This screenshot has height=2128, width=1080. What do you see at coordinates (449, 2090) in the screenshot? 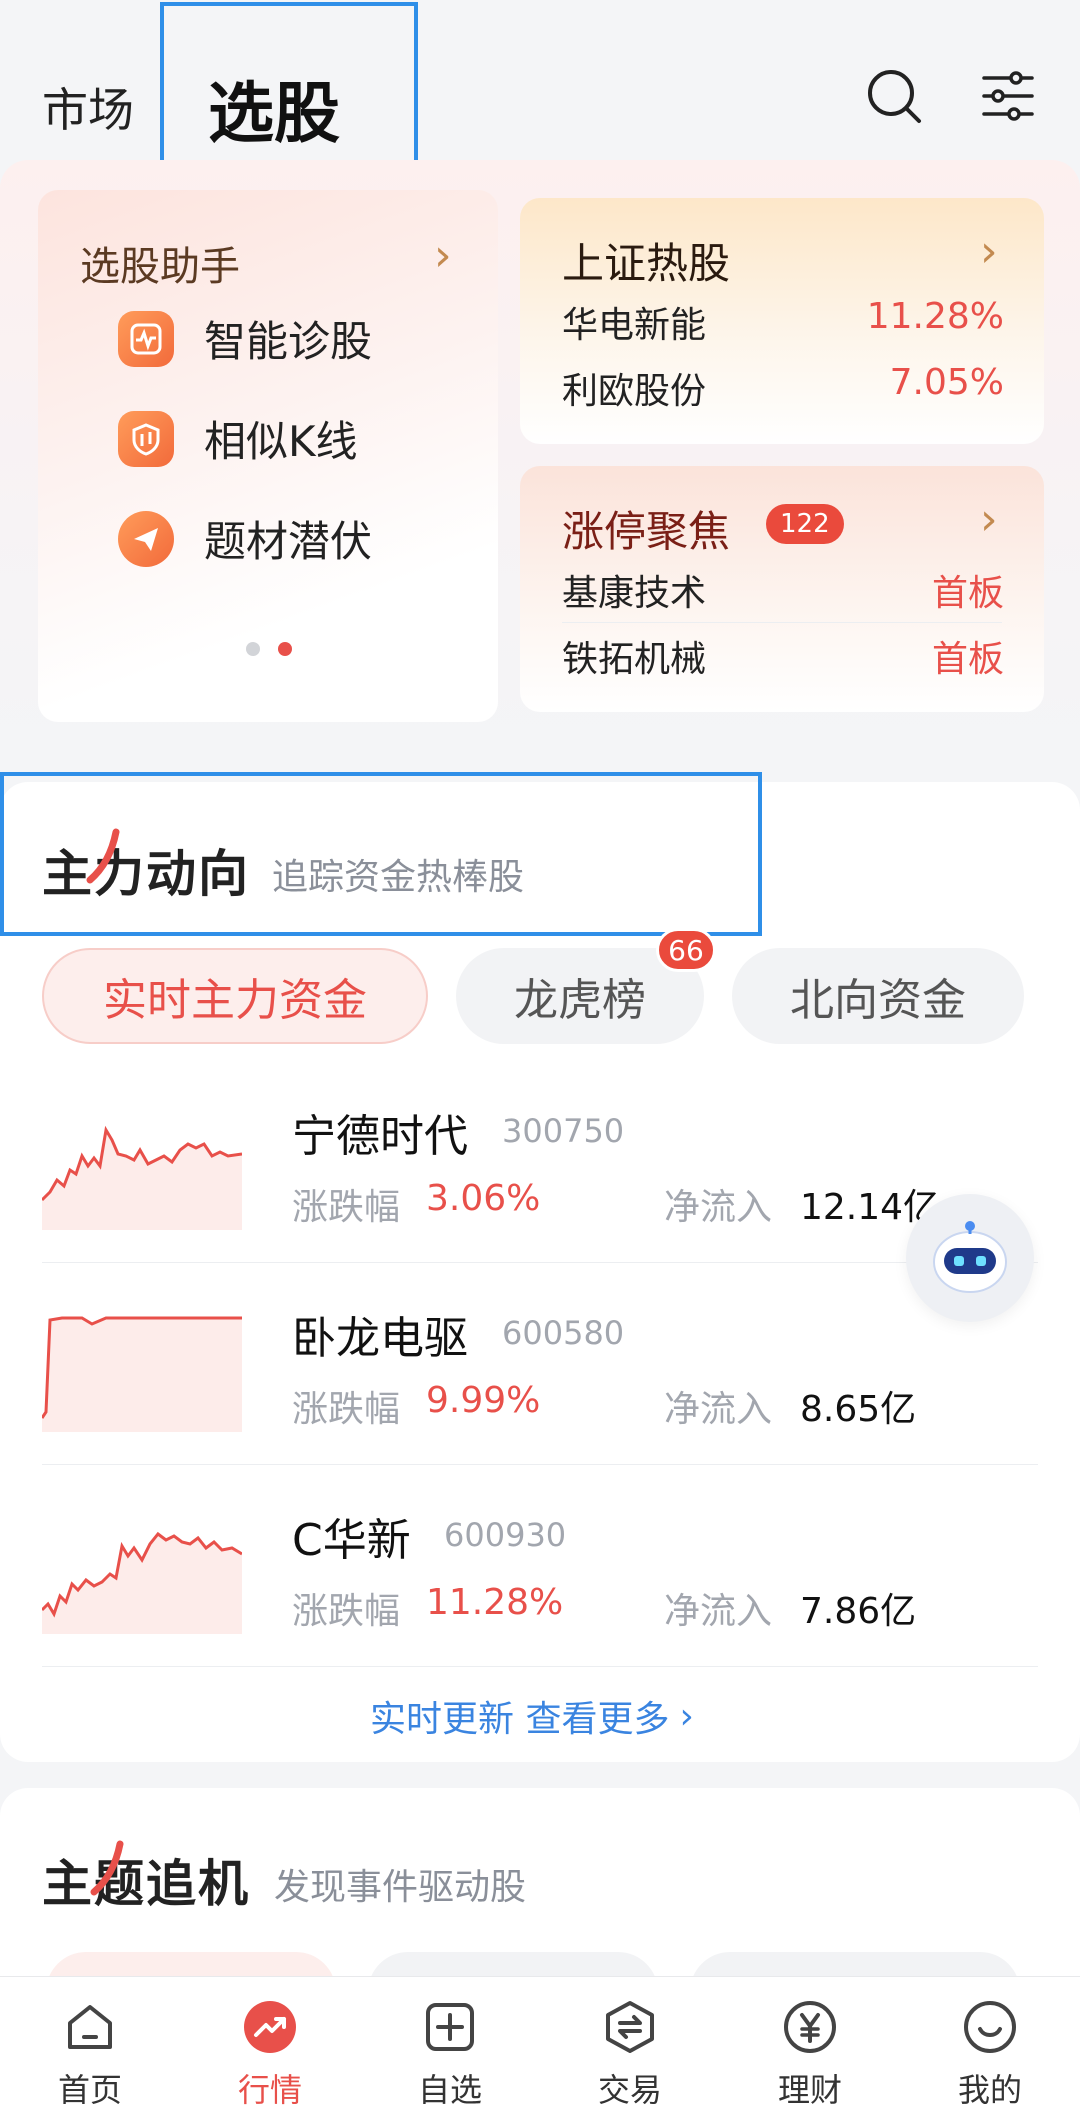
I see `nav-label: 自选` at bounding box center [449, 2090].